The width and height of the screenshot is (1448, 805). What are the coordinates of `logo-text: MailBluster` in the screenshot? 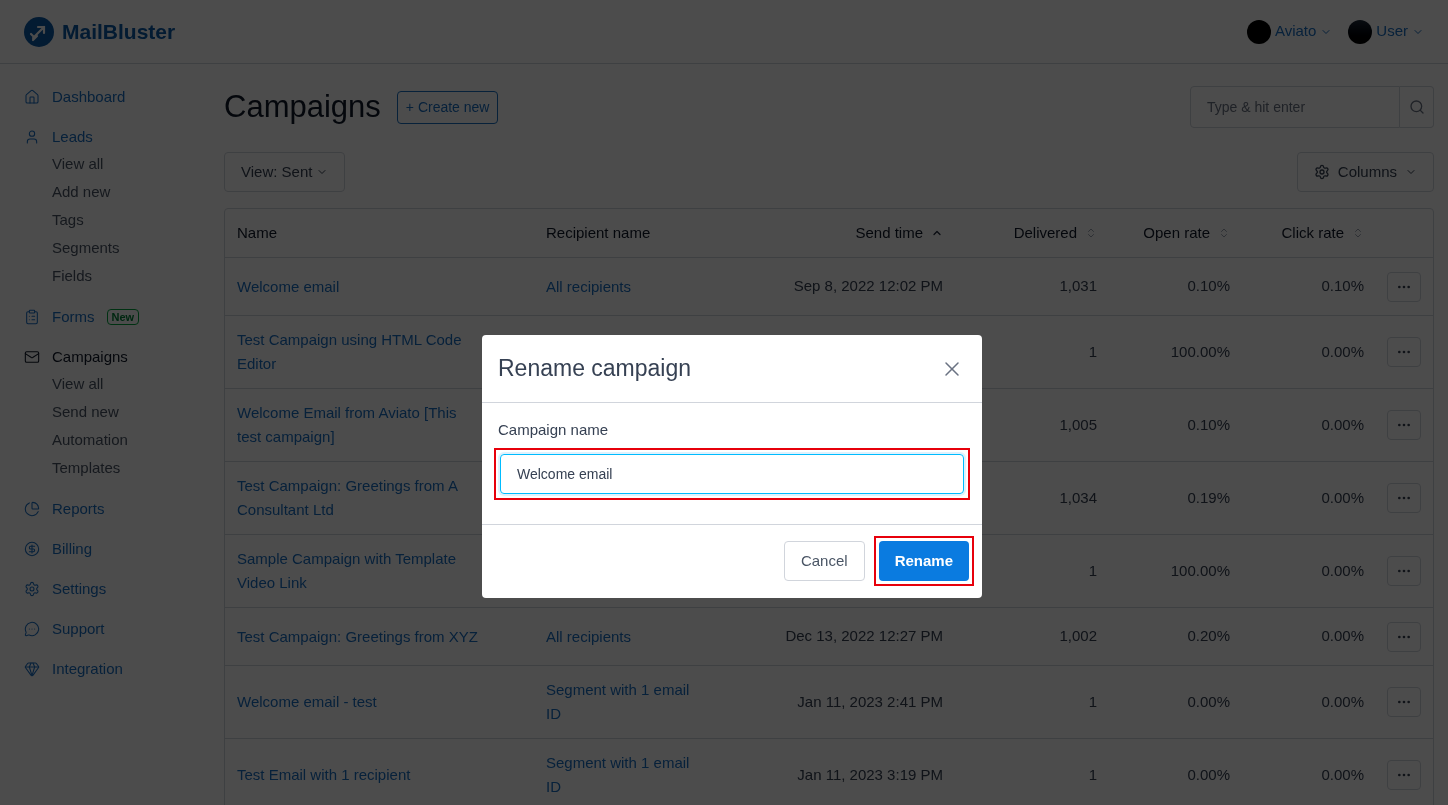 It's located at (119, 31).